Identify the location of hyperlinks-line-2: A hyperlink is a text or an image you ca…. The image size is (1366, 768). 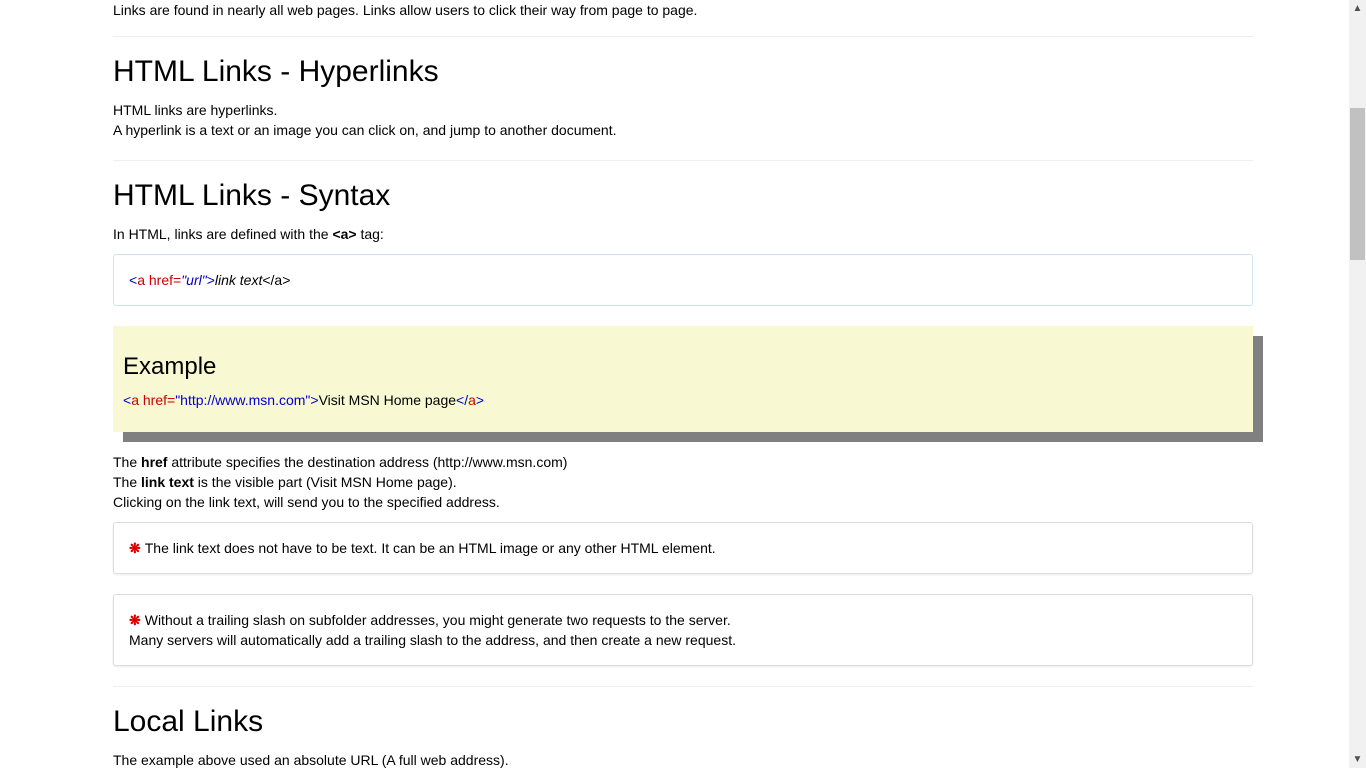
(365, 130).